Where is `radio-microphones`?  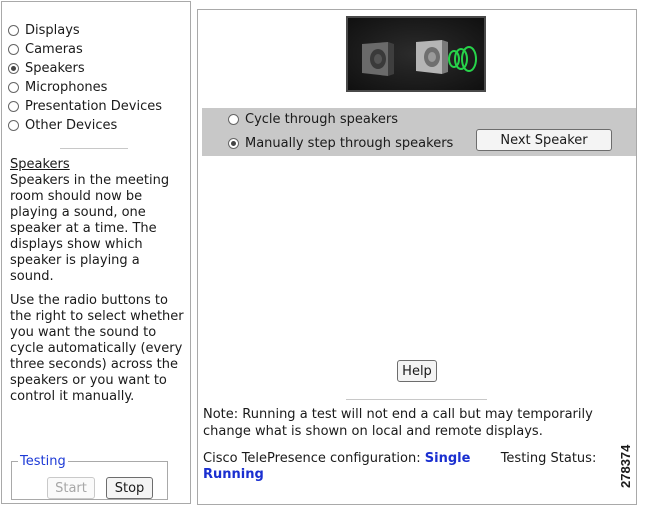 radio-microphones is located at coordinates (13, 87).